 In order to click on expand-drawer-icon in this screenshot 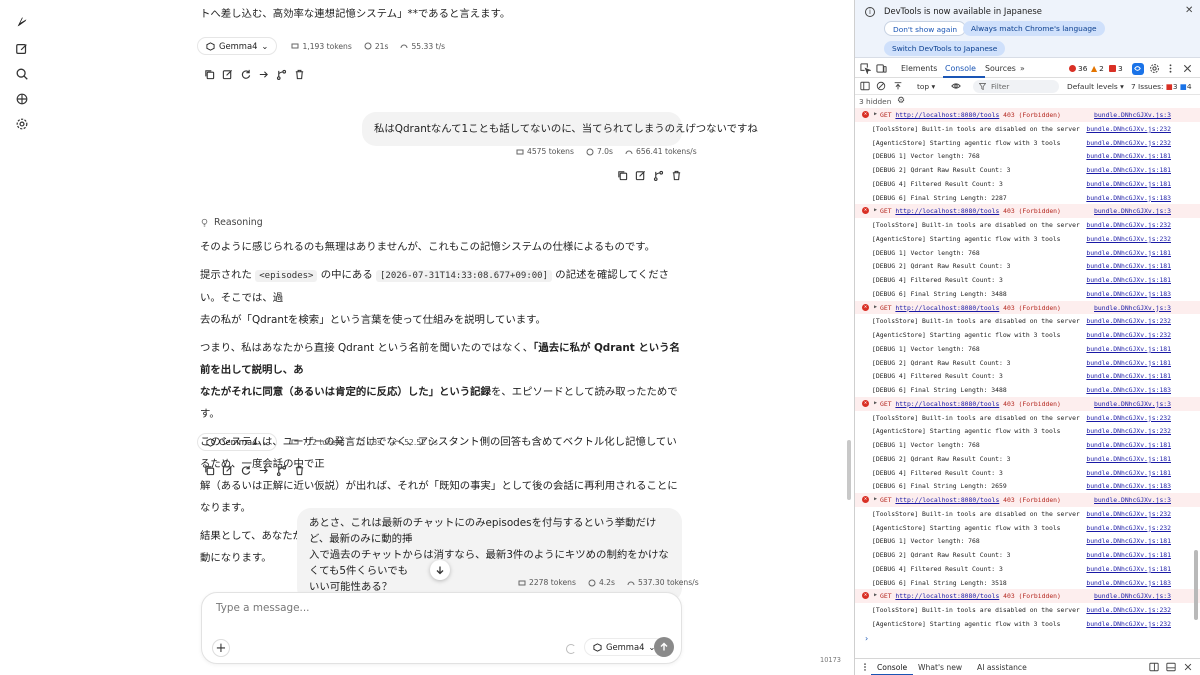, I will do `click(1171, 667)`.